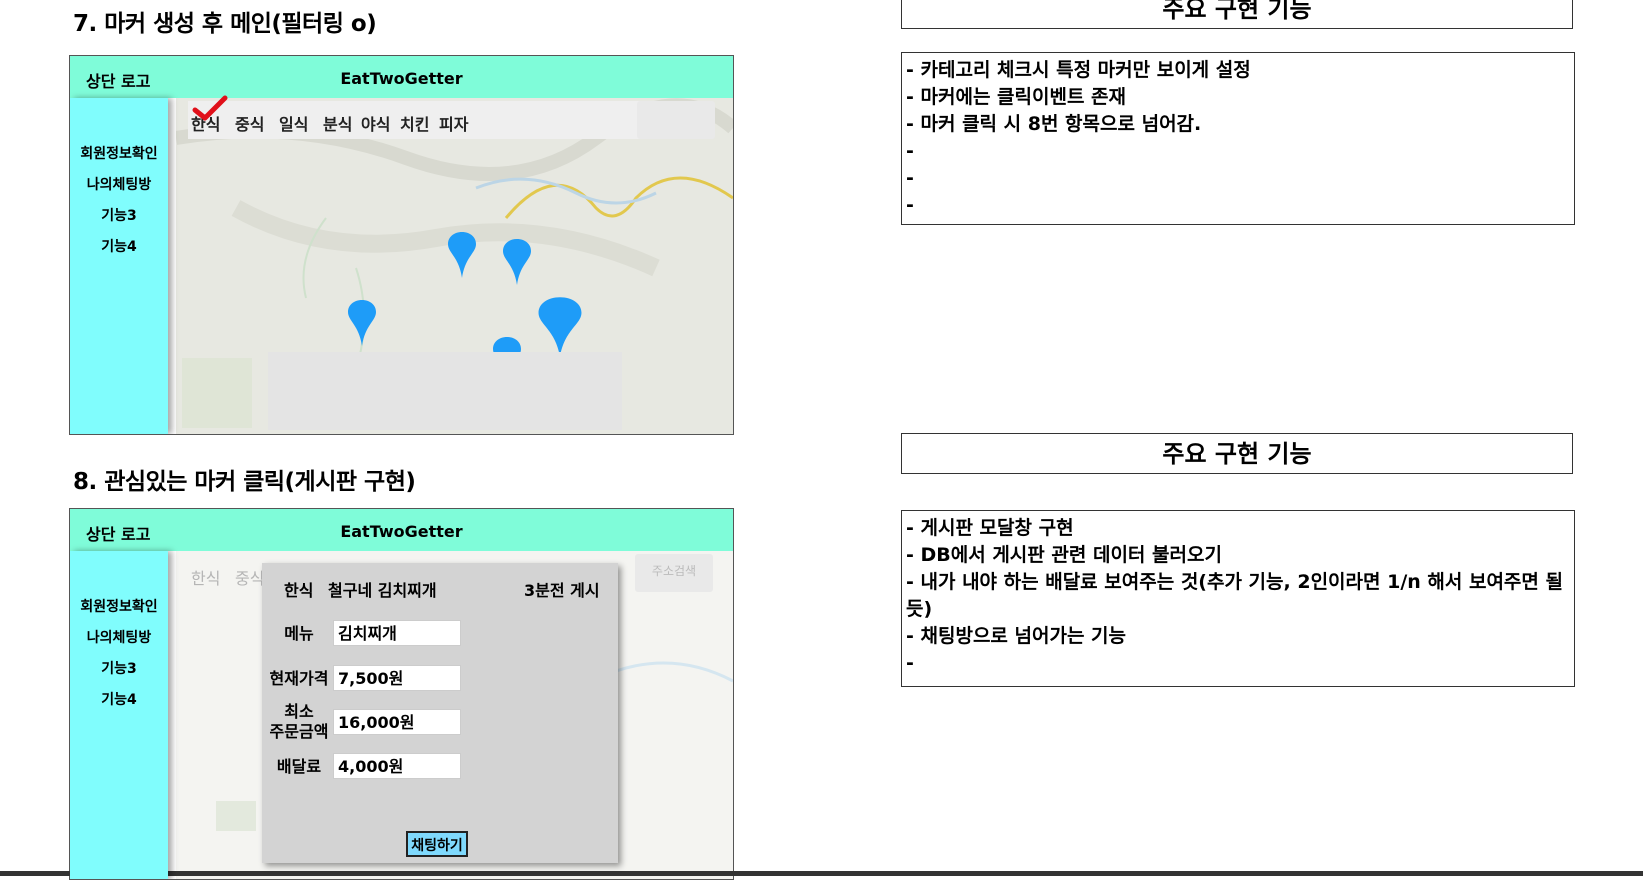 This screenshot has height=880, width=1643. I want to click on price-label: 현재가격, so click(299, 678).